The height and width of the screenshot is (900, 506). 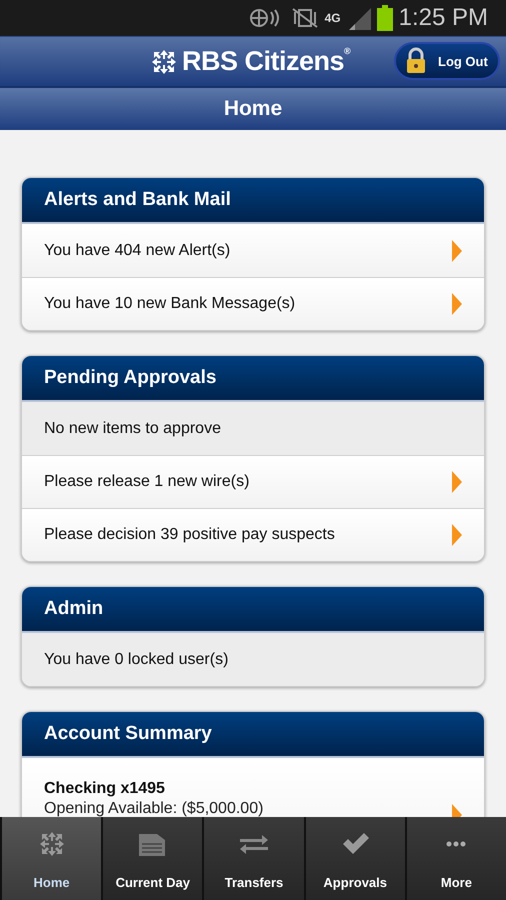 I want to click on info-text: You have 0 locked user(s), so click(x=136, y=659).